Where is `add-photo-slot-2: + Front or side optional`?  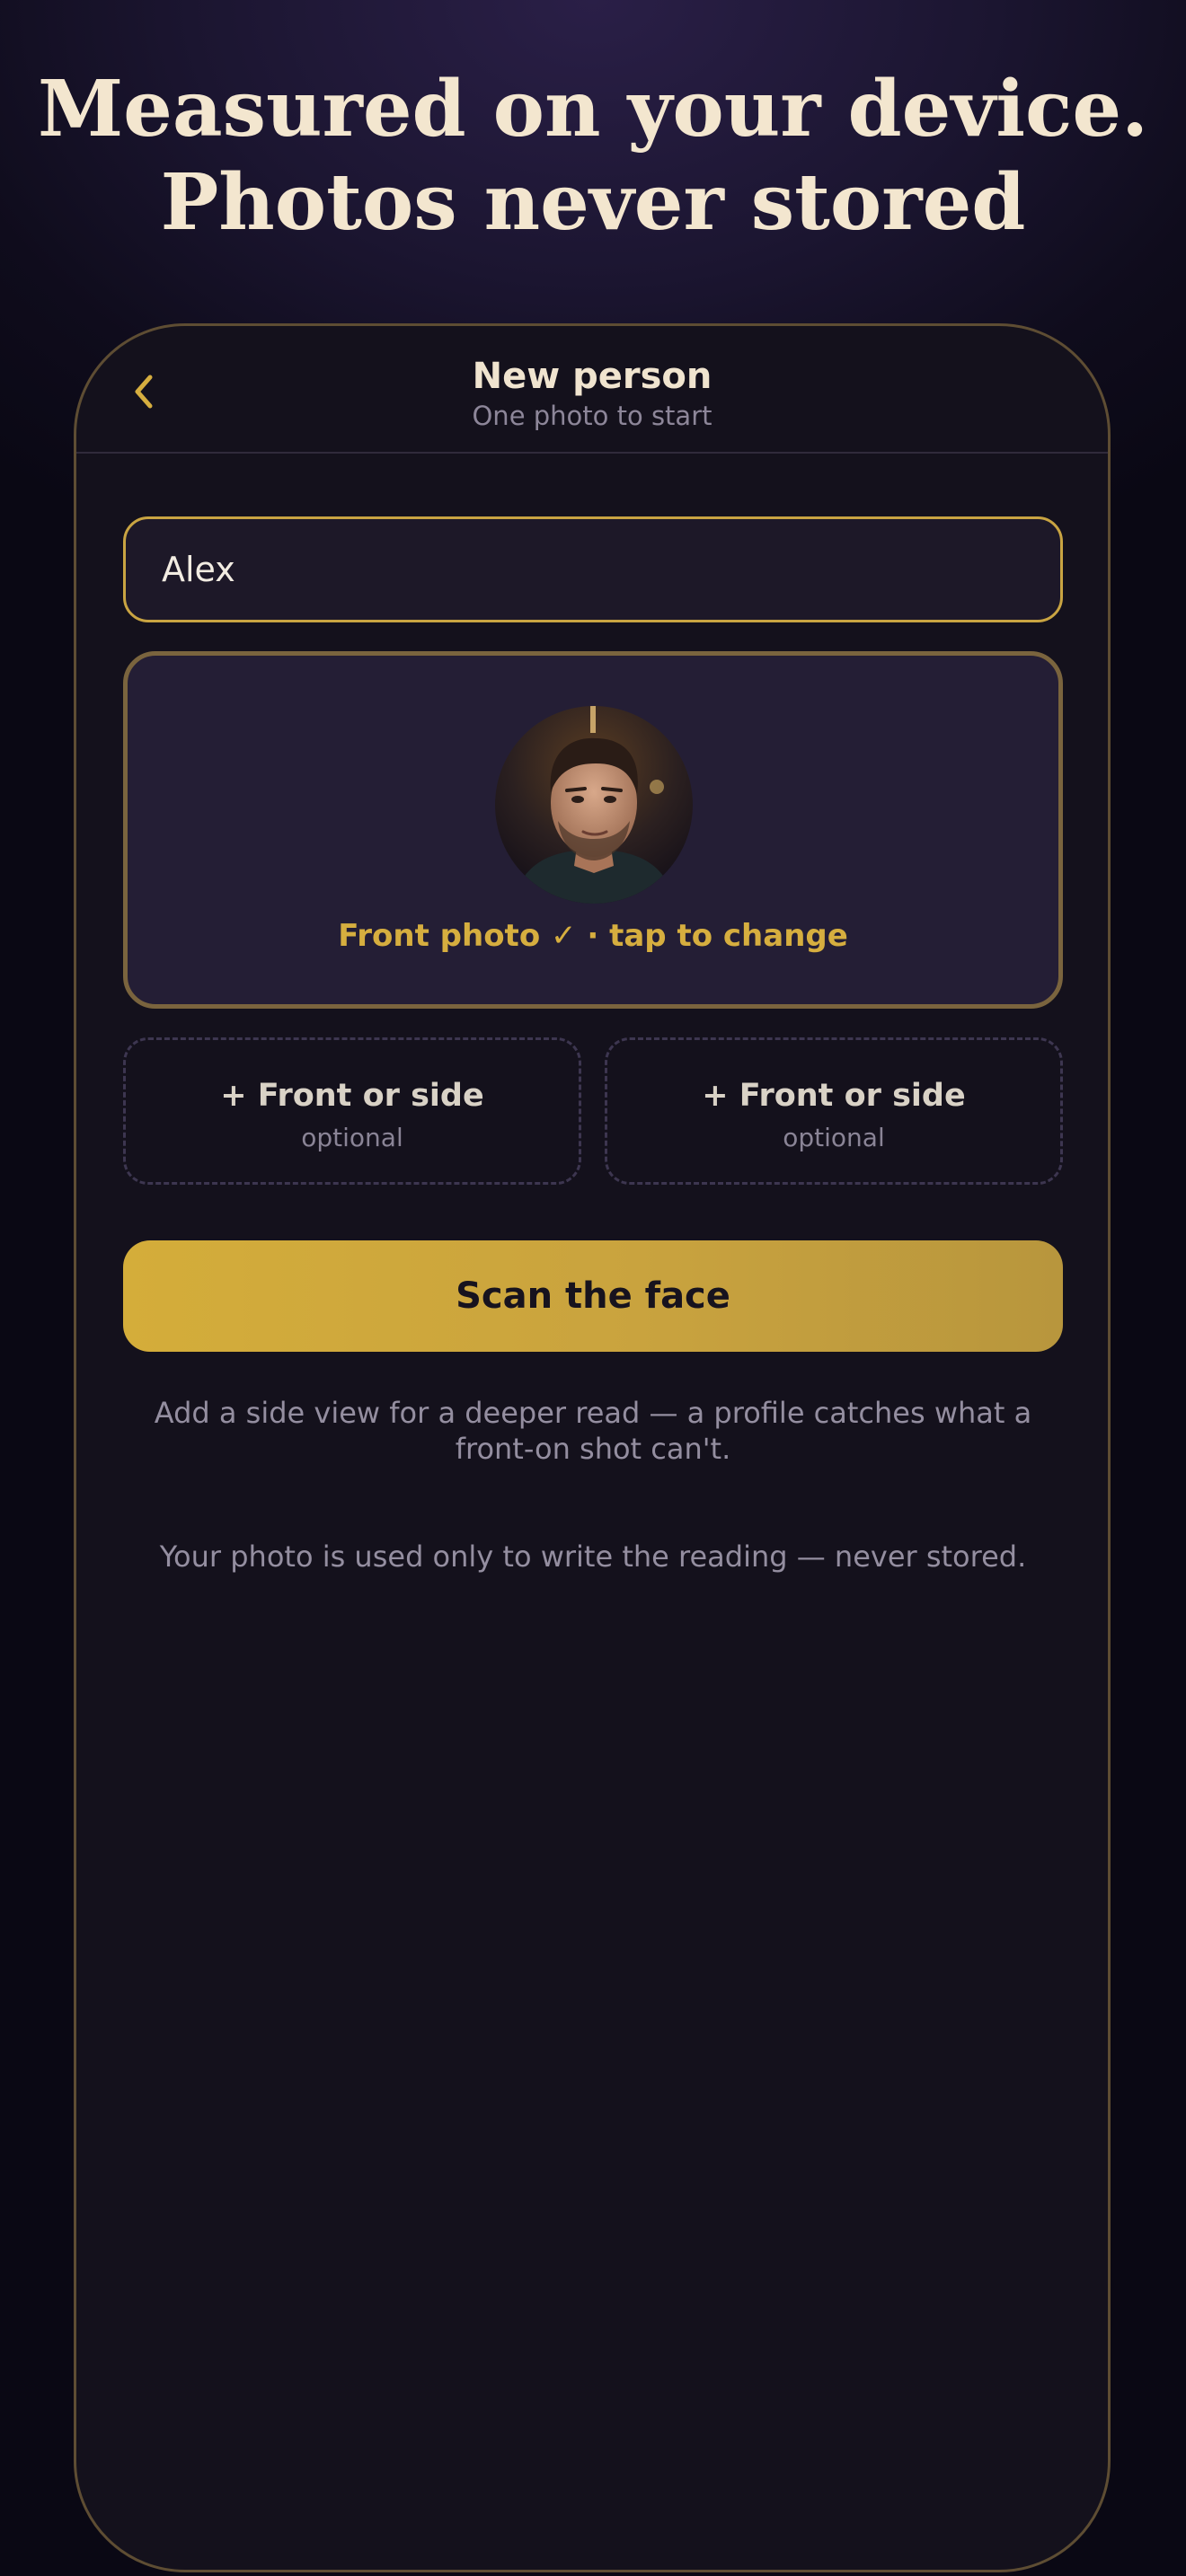
add-photo-slot-2: + Front or side optional is located at coordinates (834, 1111).